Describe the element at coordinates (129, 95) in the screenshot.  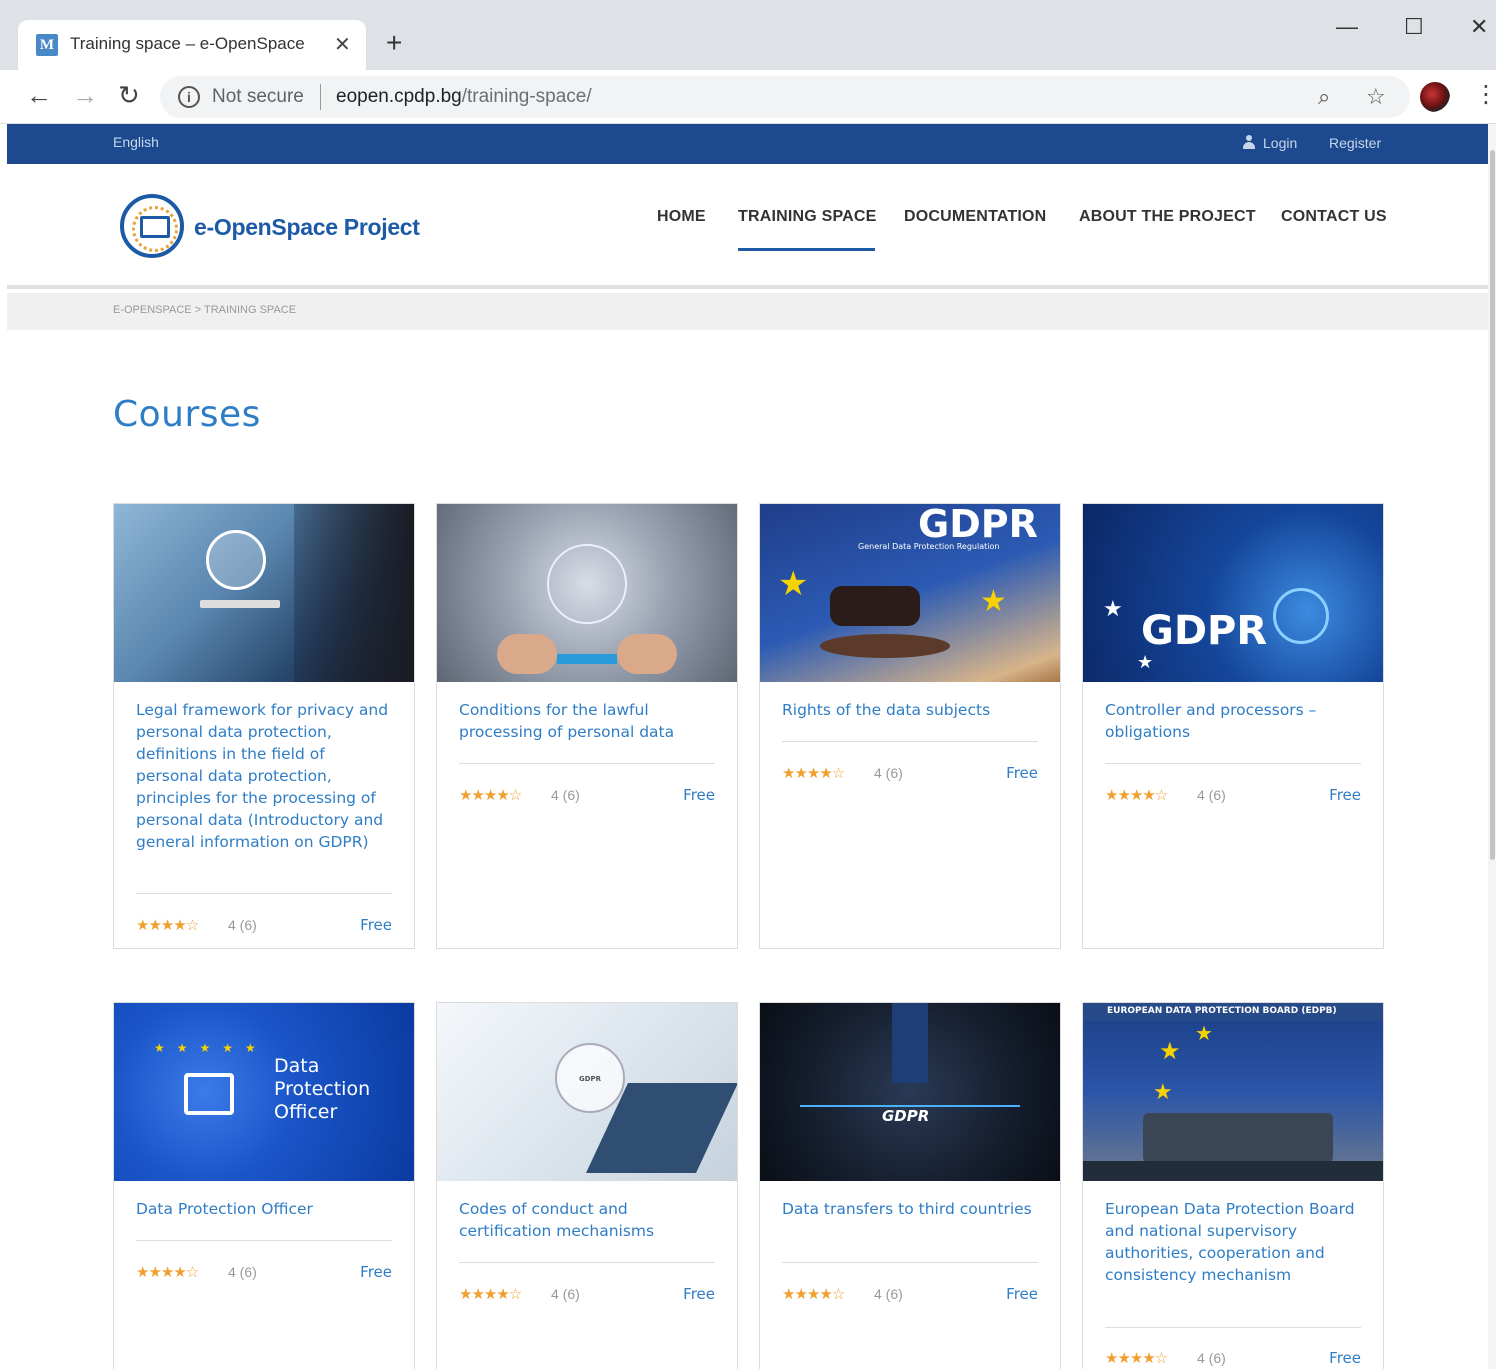
I see `reload-icon: ↻` at that location.